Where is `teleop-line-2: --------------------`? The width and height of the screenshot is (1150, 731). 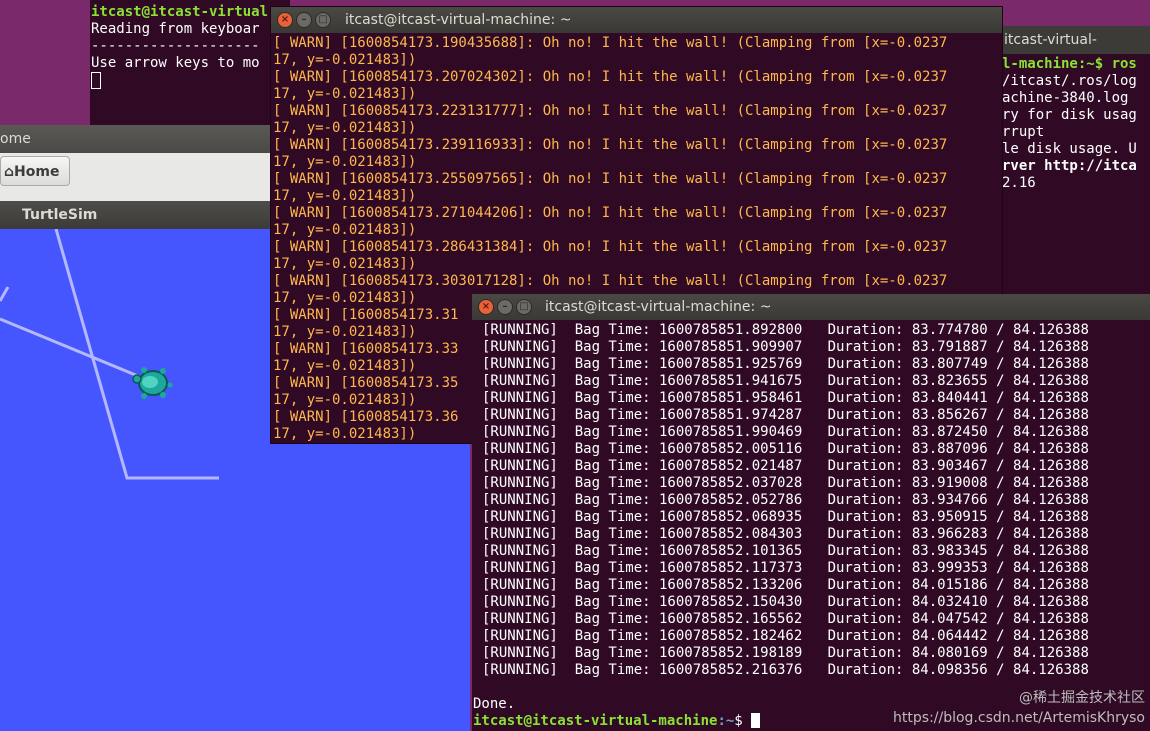 teleop-line-2: -------------------- is located at coordinates (175, 46).